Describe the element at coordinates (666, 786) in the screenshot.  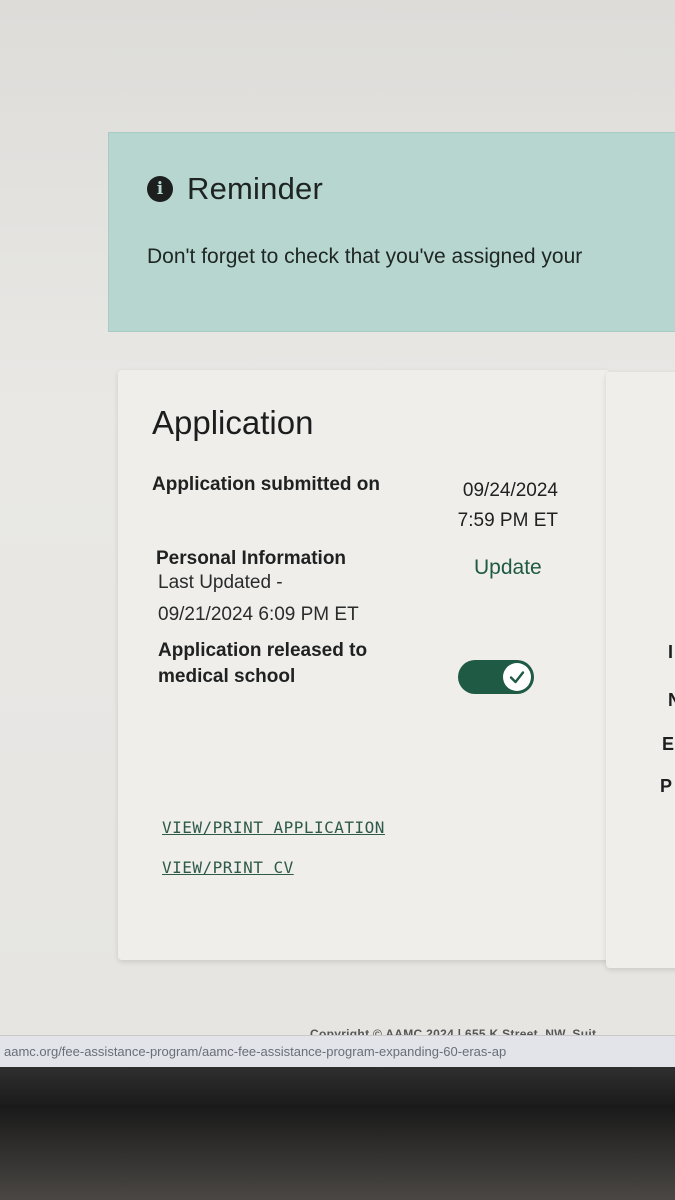
I see `adjacent-card-text-4: P` at that location.